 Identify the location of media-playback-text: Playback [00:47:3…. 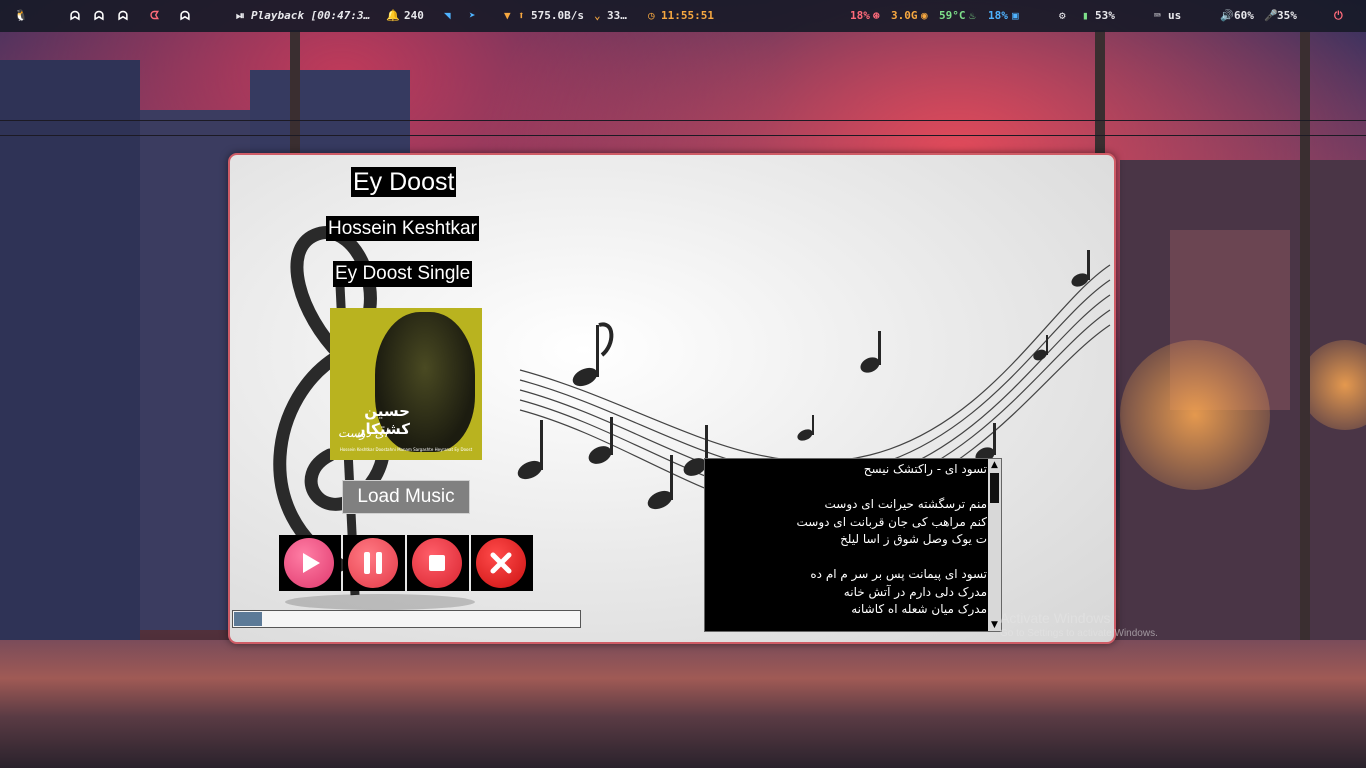
(310, 16).